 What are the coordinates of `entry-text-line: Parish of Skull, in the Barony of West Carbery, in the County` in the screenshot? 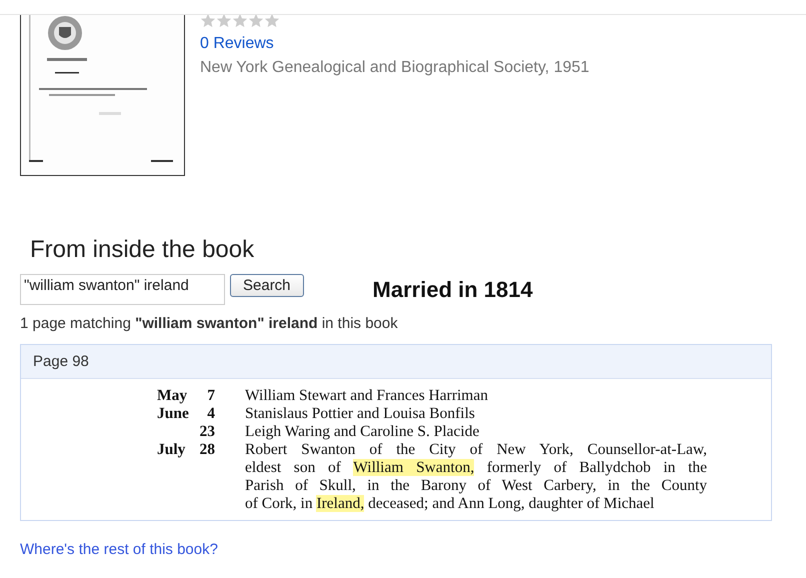 It's located at (476, 486).